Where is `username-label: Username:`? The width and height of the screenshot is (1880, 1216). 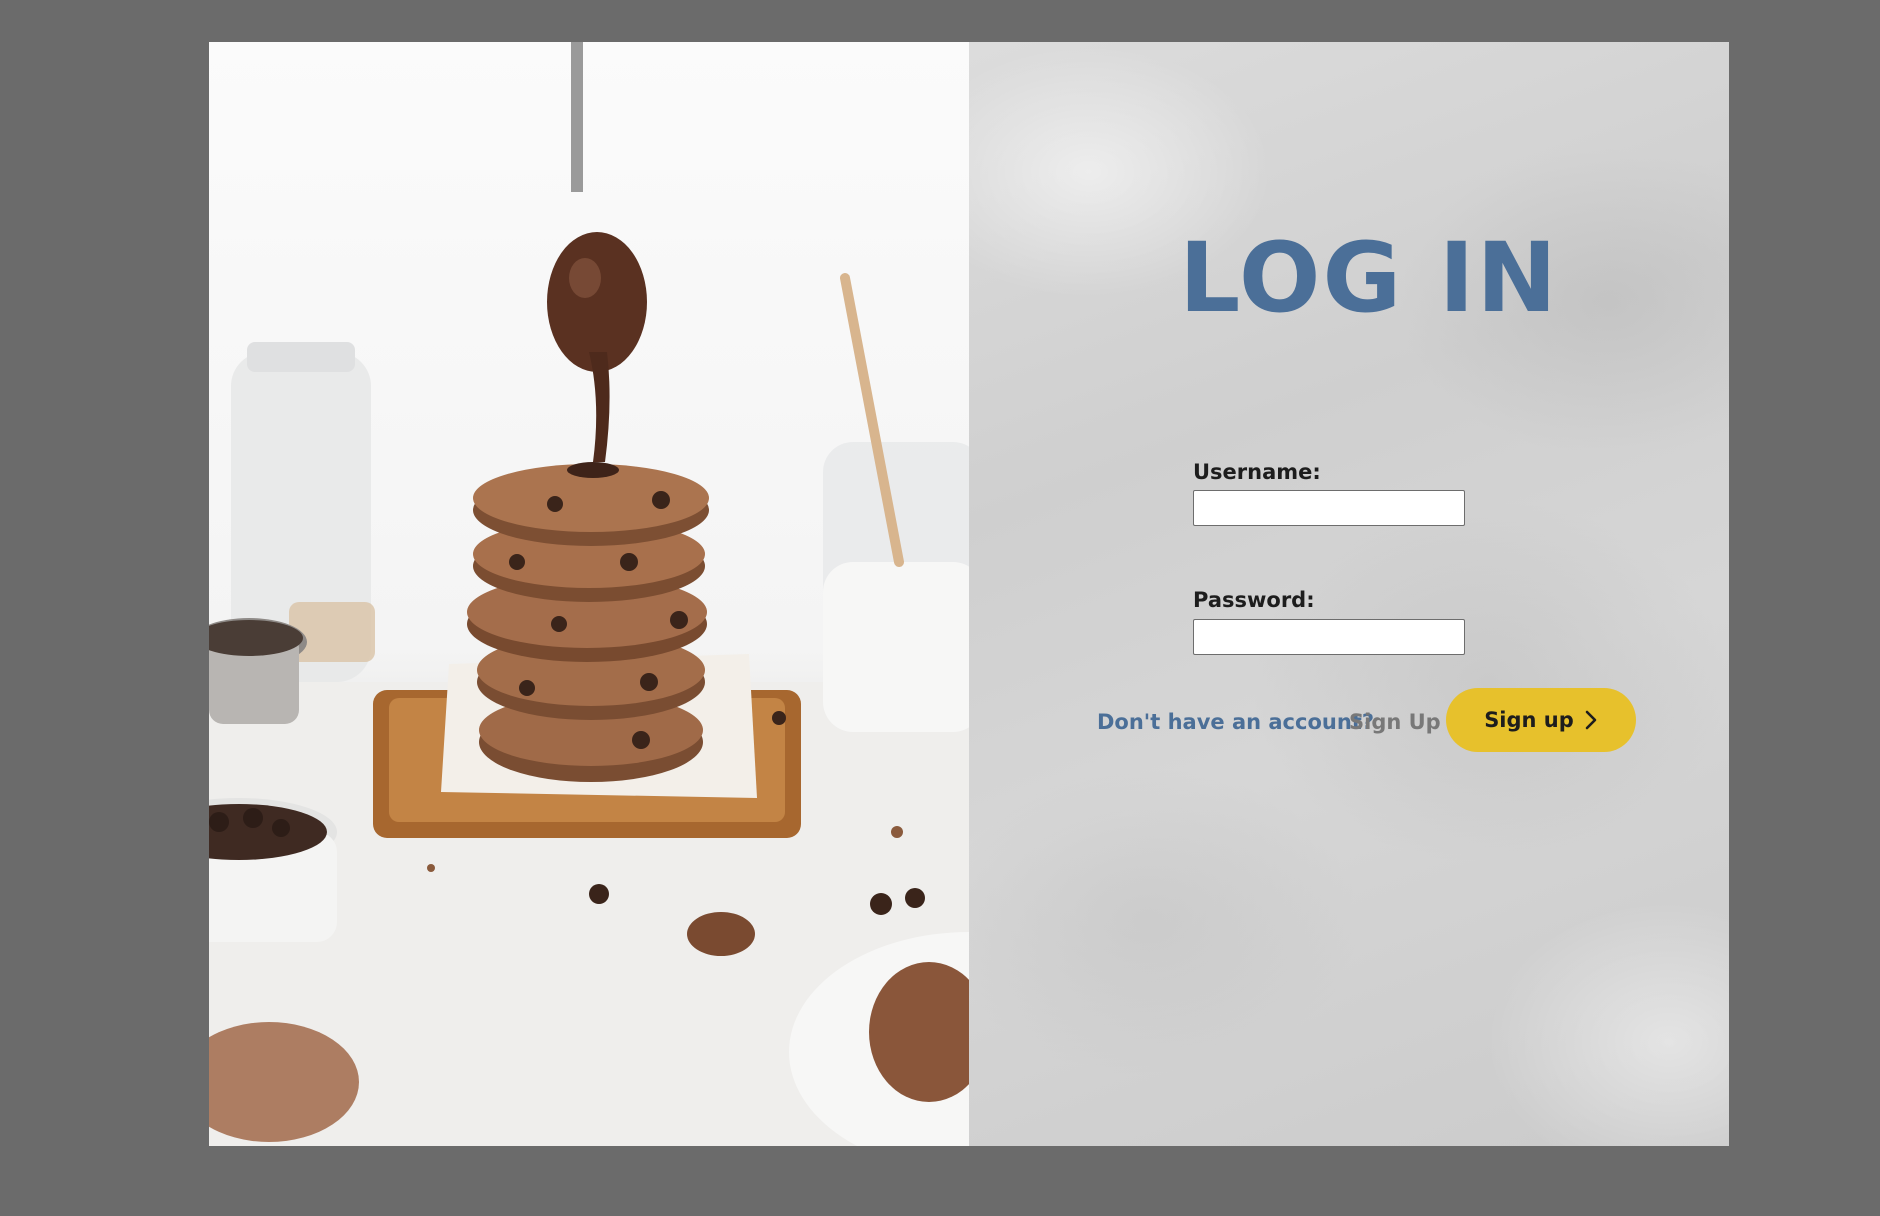 username-label: Username: is located at coordinates (1257, 472).